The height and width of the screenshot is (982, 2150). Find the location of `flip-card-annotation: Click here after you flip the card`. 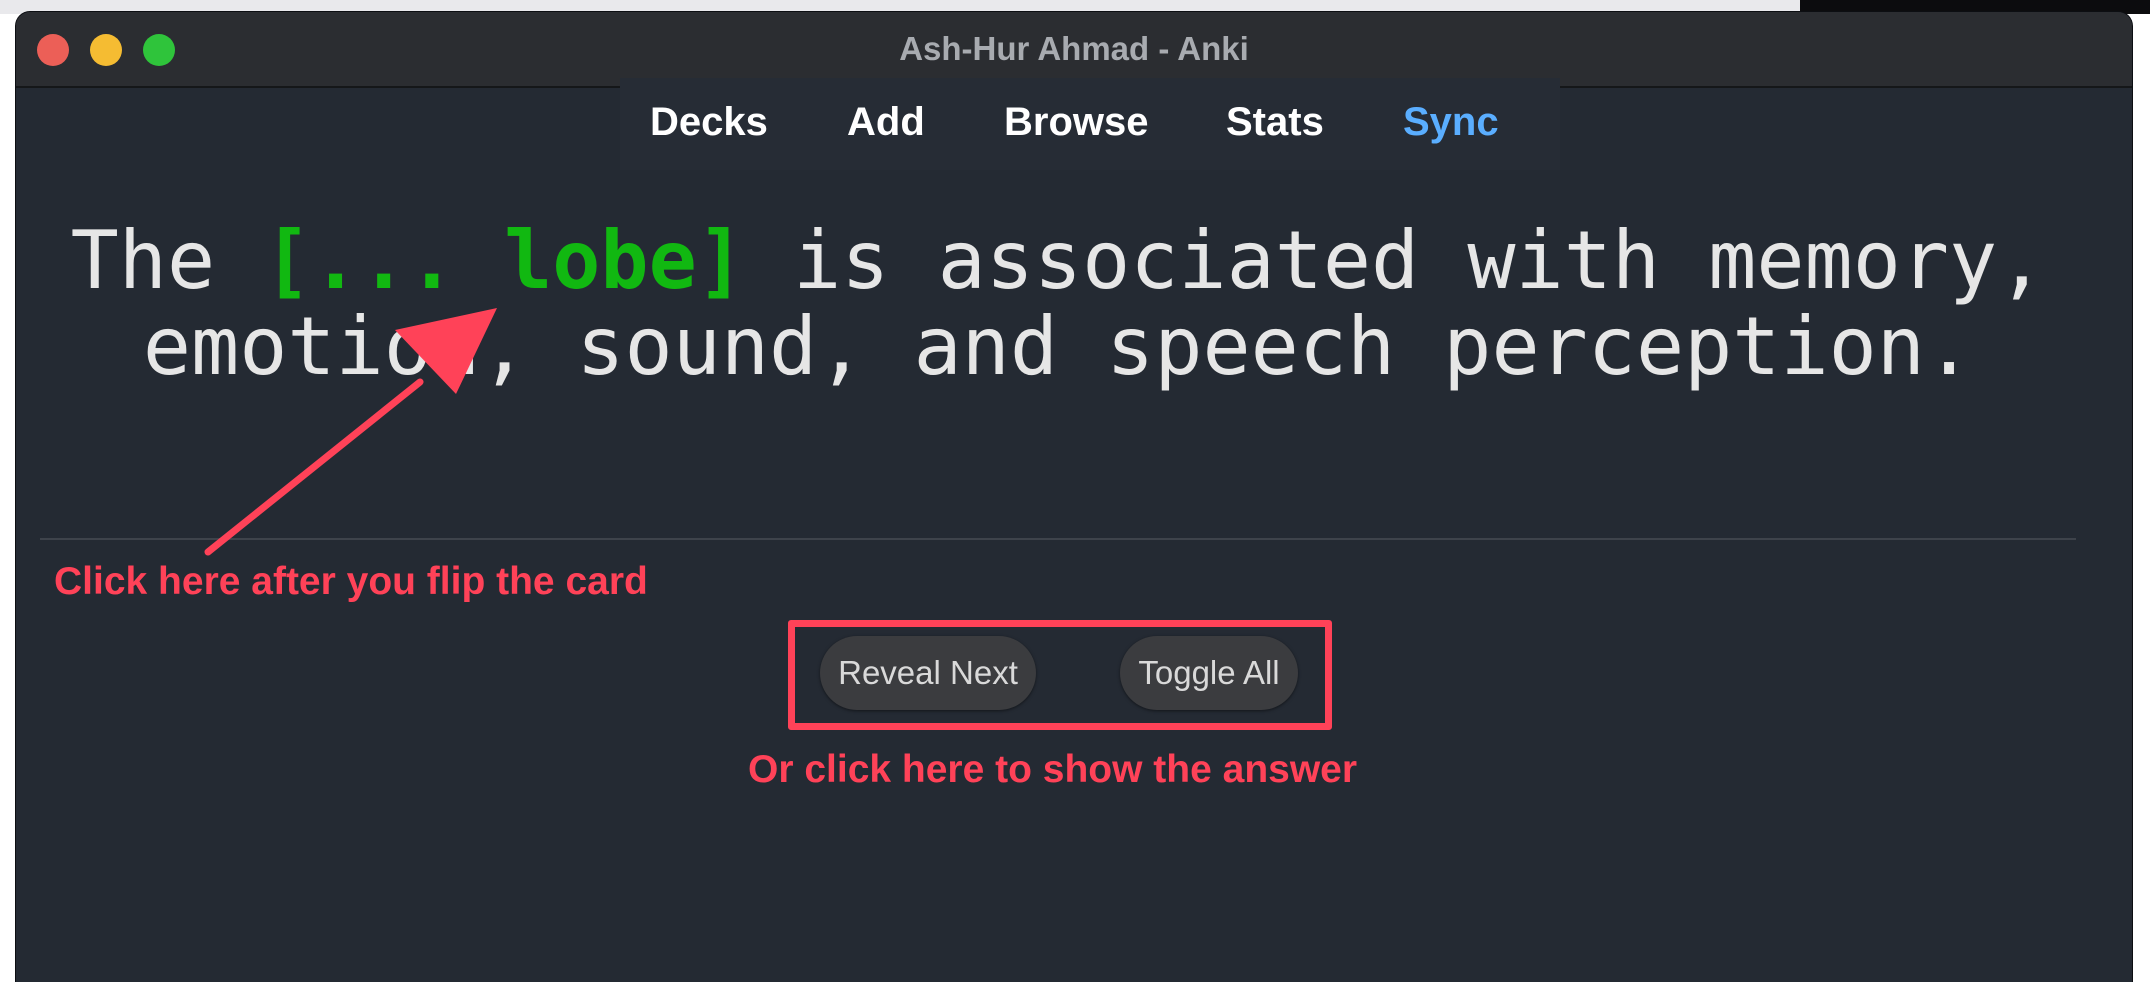

flip-card-annotation: Click here after you flip the card is located at coordinates (351, 581).